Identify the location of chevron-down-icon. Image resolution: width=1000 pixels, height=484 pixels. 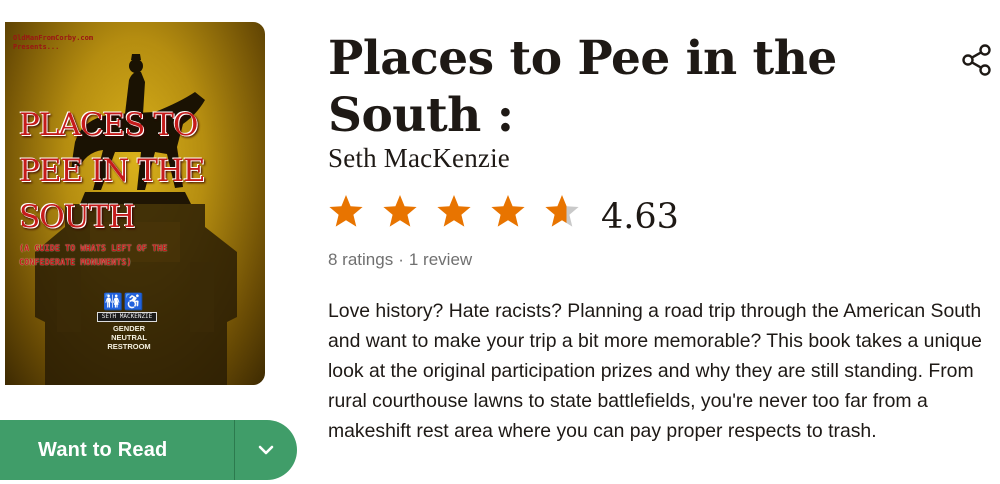
(266, 450).